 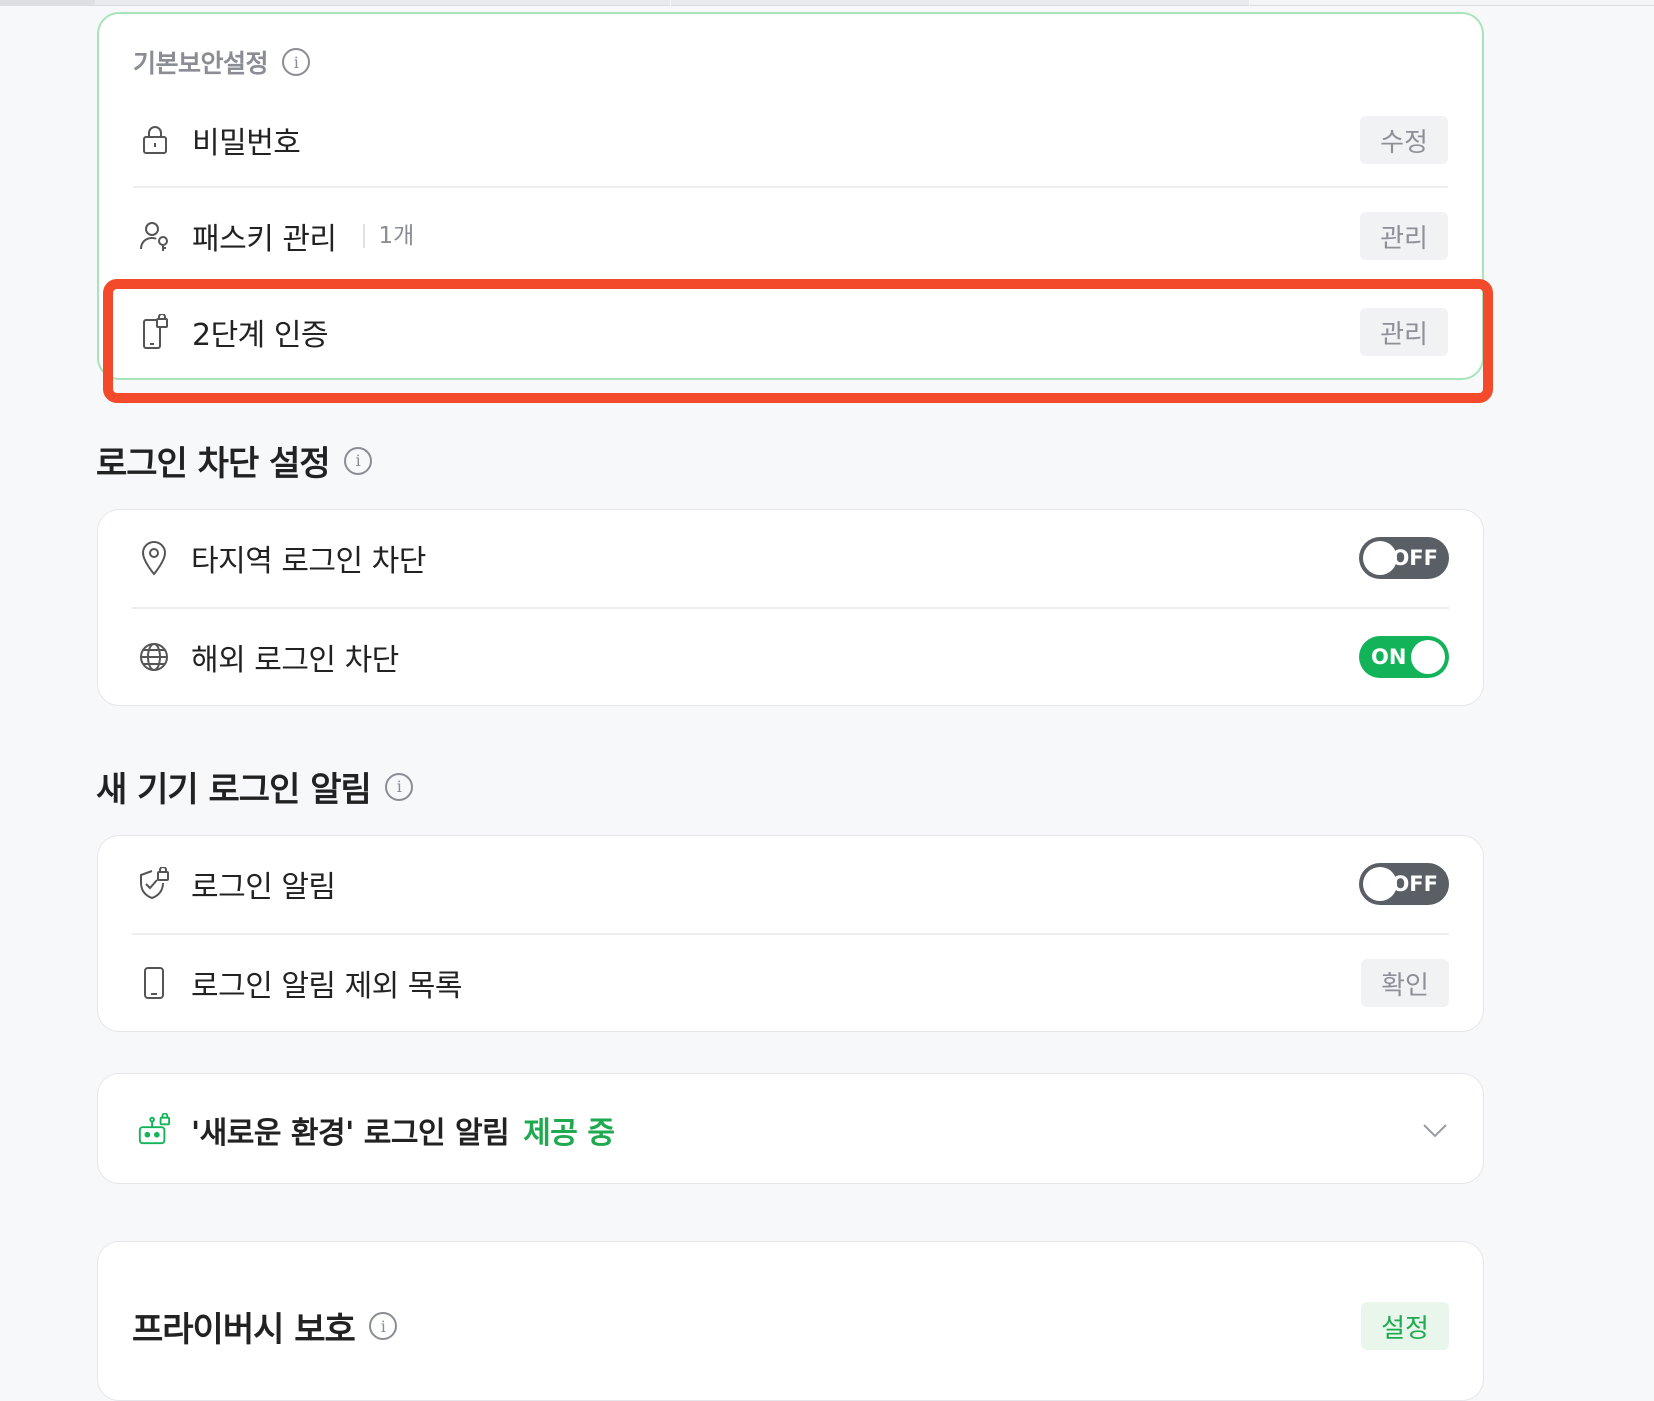 I want to click on privacy-settings-button: 설정, so click(x=1405, y=1326).